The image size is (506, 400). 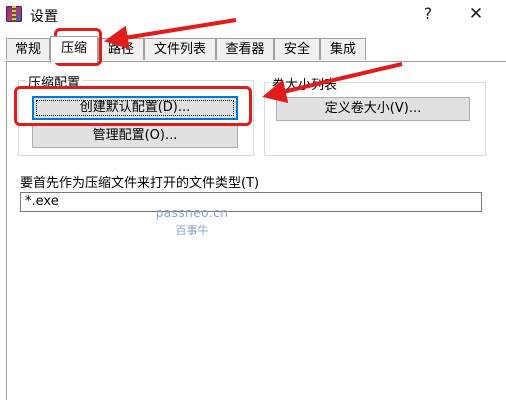 I want to click on help-button: ?, so click(x=428, y=14).